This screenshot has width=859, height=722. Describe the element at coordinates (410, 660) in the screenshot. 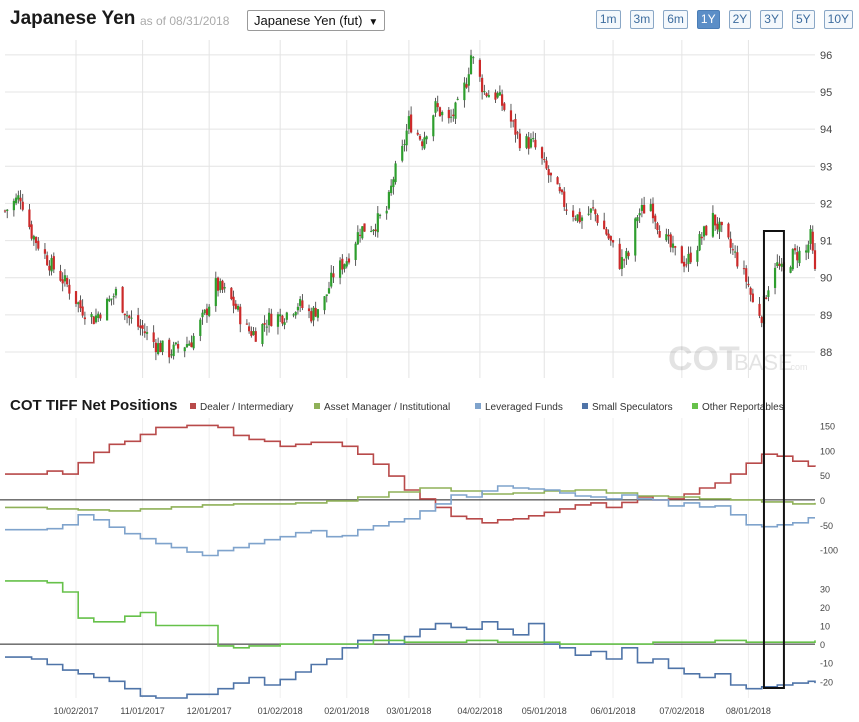

I see `small-speculators-line` at that location.